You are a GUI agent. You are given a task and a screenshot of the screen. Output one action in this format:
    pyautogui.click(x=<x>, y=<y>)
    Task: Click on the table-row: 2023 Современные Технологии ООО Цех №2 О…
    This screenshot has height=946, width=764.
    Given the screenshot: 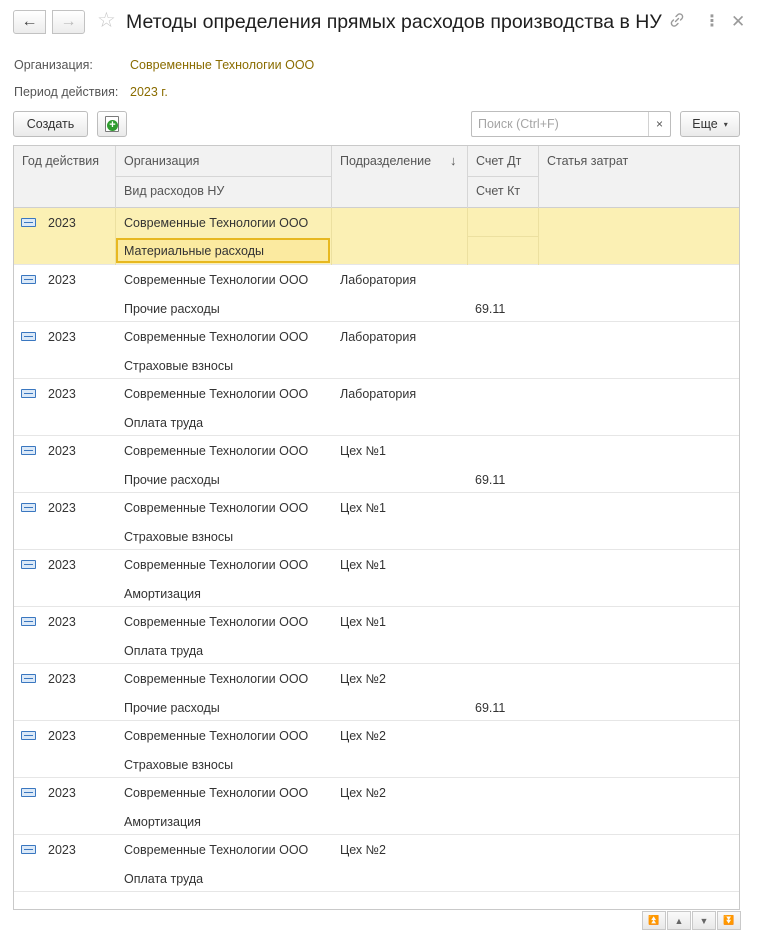 What is the action you would take?
    pyautogui.click(x=376, y=863)
    